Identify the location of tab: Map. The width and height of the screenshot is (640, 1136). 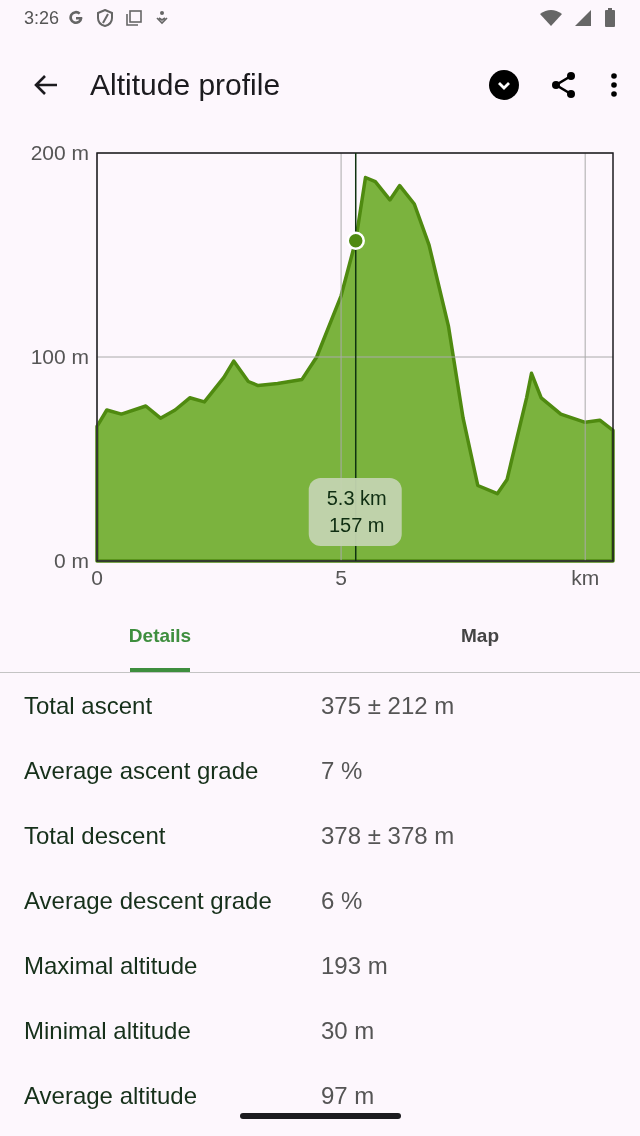
(480, 636).